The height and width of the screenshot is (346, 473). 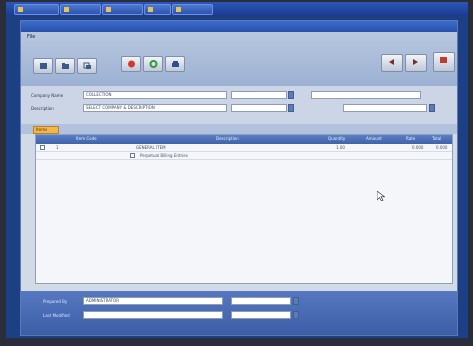 What do you see at coordinates (259, 108) in the screenshot?
I see `description-code-field` at bounding box center [259, 108].